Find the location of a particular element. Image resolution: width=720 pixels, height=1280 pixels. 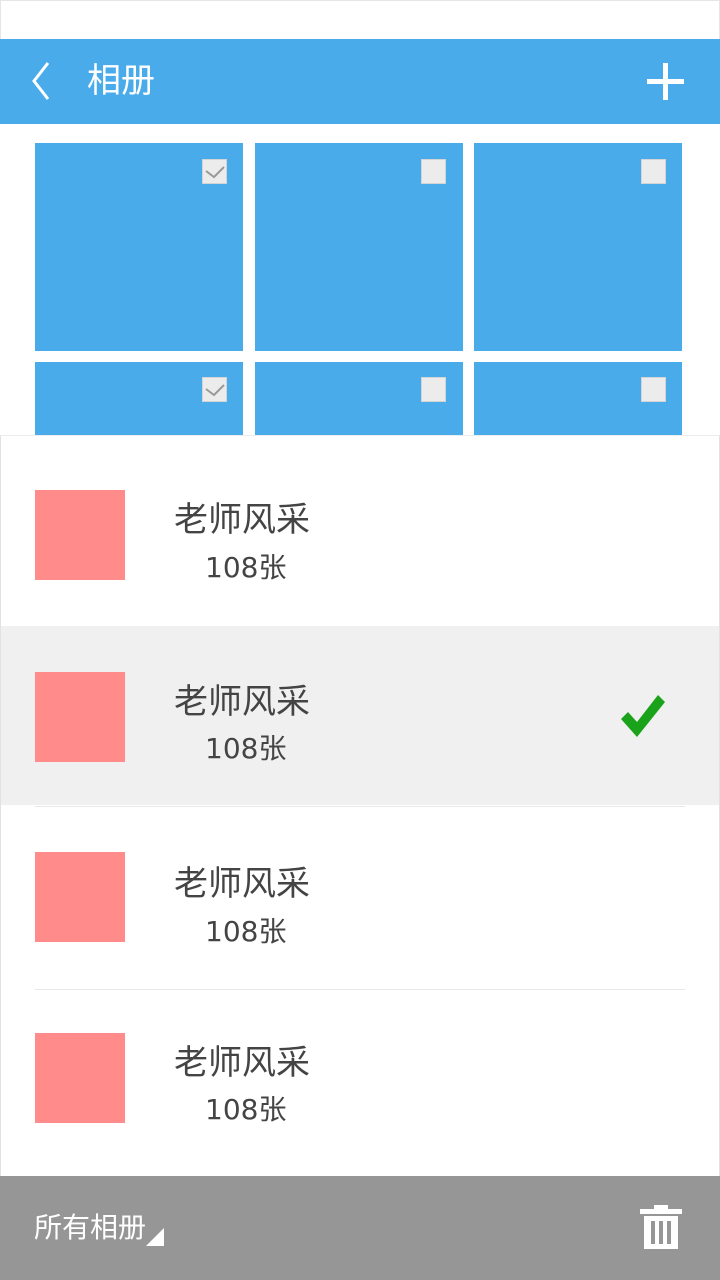

trash-icon is located at coordinates (661, 1227).